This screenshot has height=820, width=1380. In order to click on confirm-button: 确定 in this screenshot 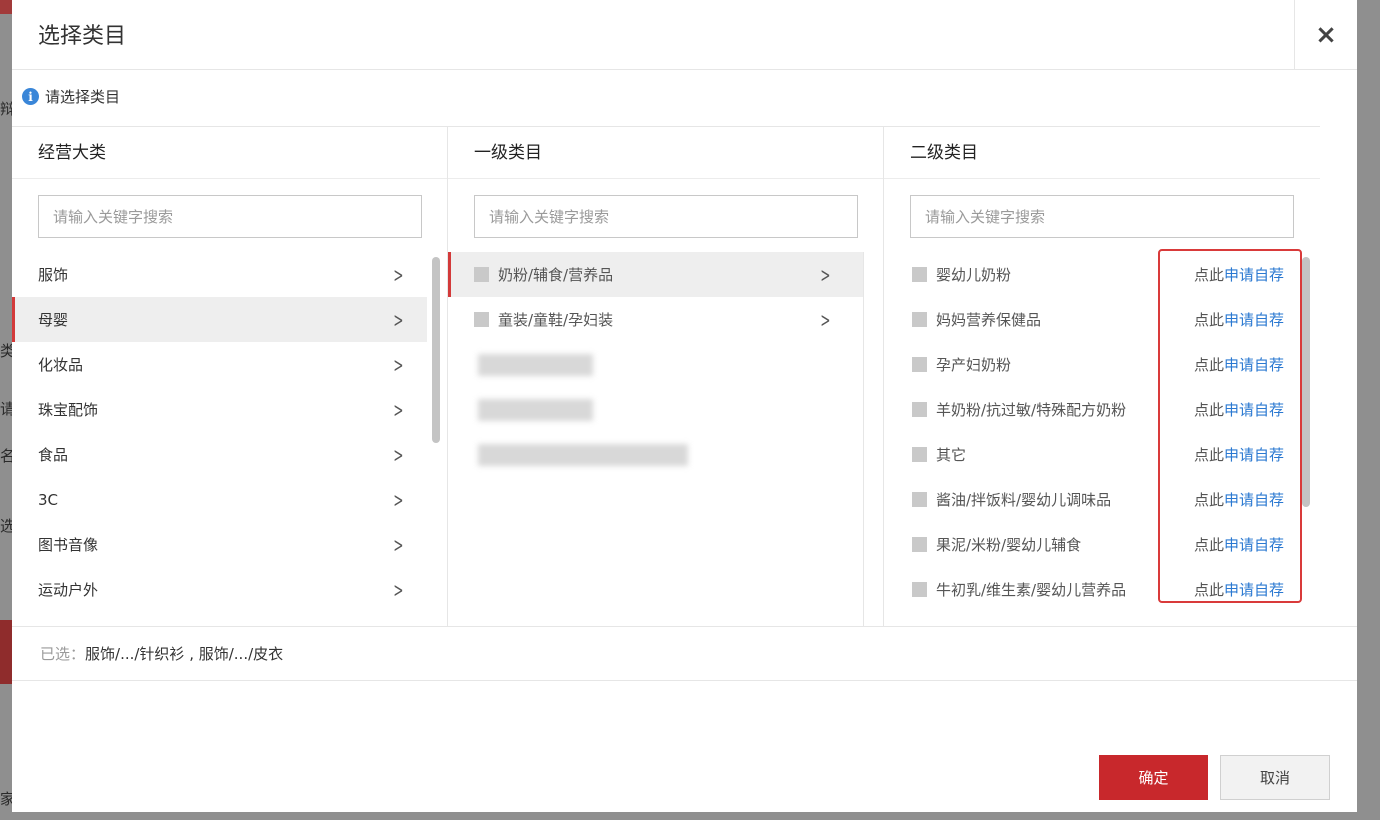, I will do `click(1153, 777)`.